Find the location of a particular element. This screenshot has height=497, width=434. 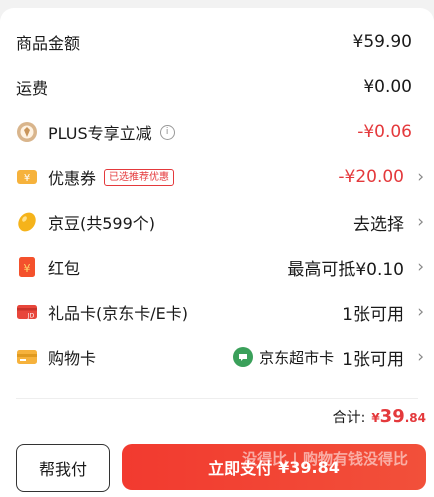

coupon-value: -¥20.00 is located at coordinates (371, 177).